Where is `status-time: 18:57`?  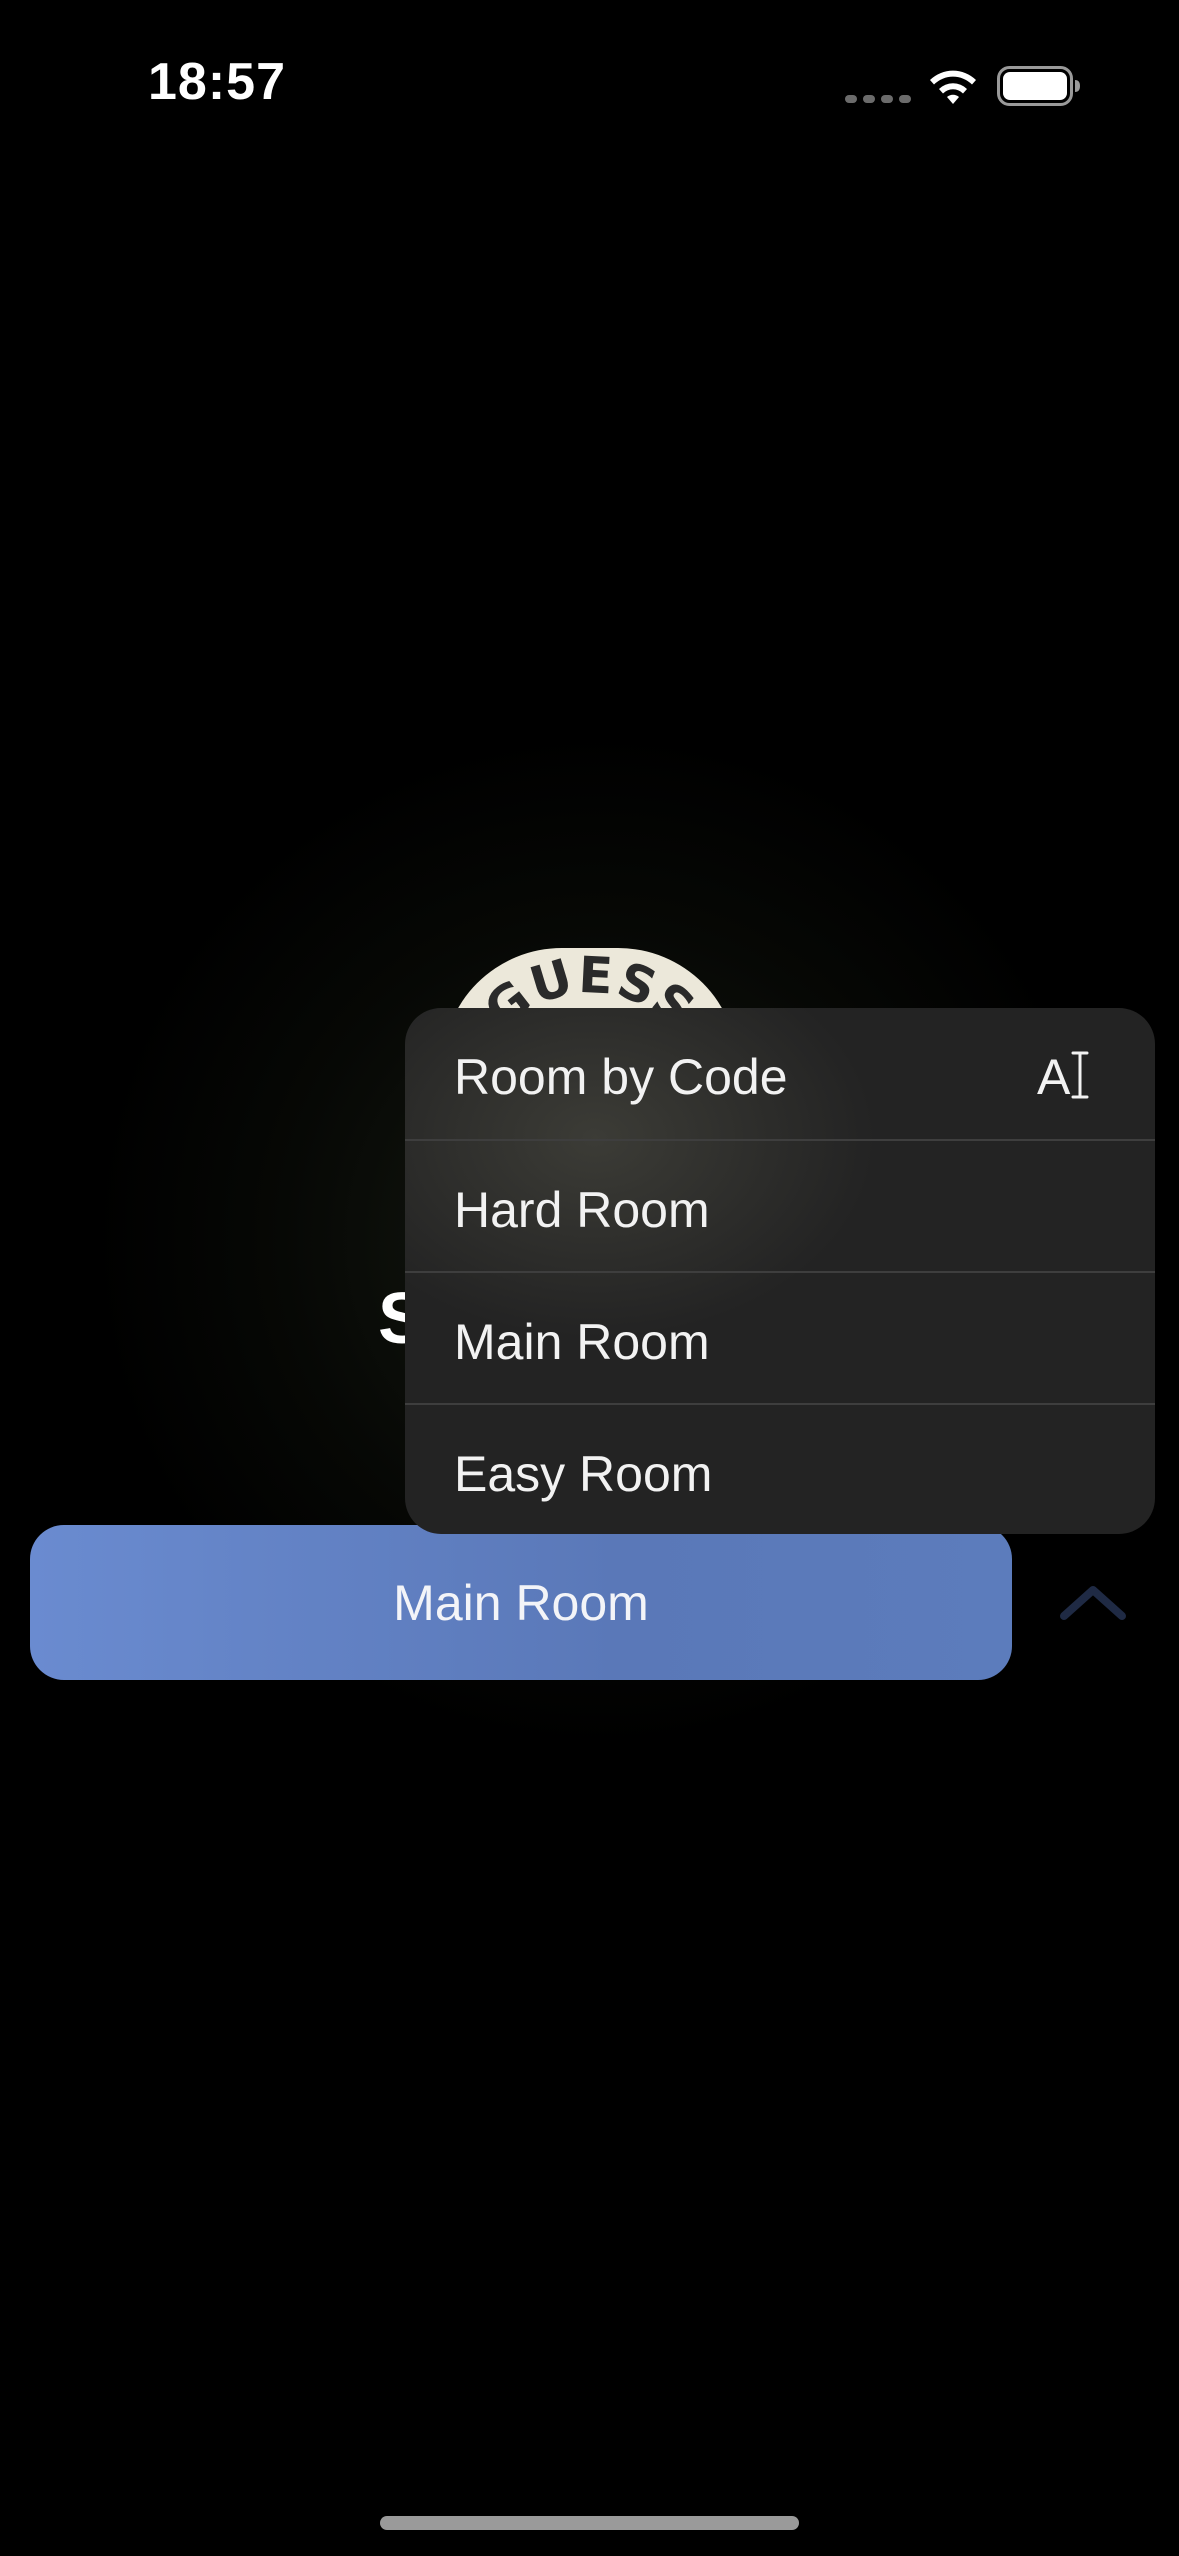 status-time: 18:57 is located at coordinates (217, 82).